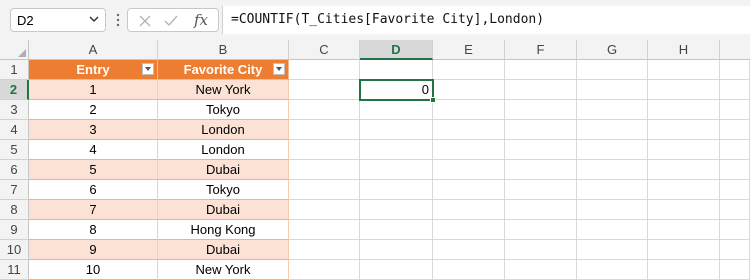 The image size is (750, 280). Describe the element at coordinates (93, 70) in the screenshot. I see `table-header-entry: Entry` at that location.